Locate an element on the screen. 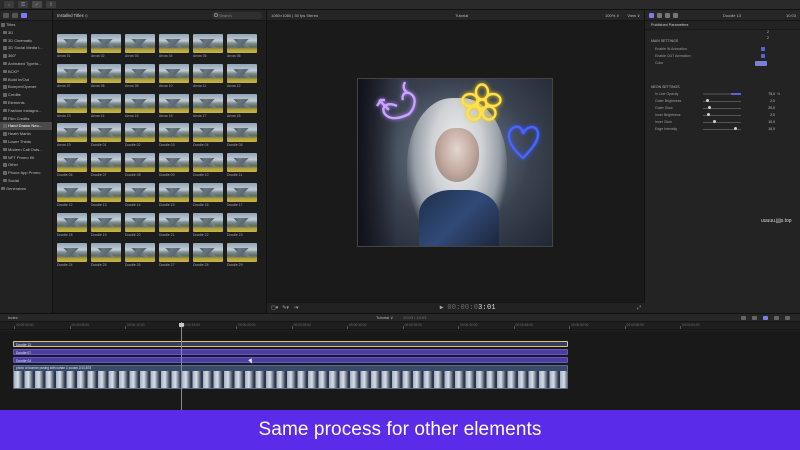 The image size is (800, 450). title-thumbnail: Doodle 01 is located at coordinates (106, 135).